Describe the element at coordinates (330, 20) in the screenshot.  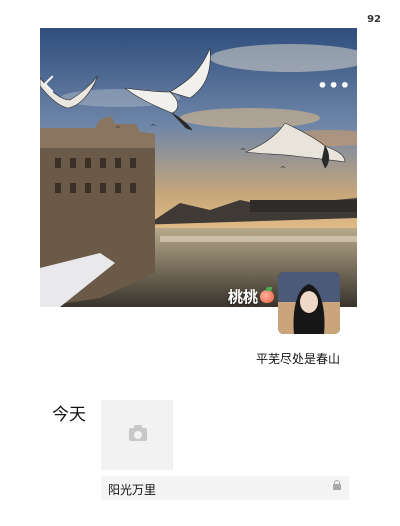
I see `signal-icon` at that location.